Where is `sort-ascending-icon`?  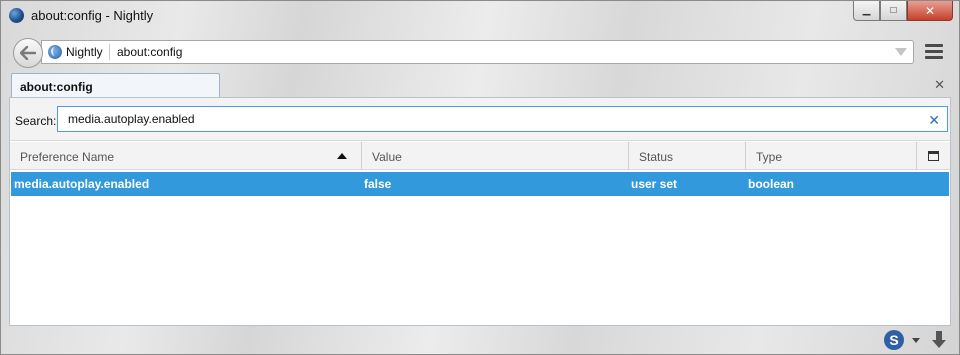
sort-ascending-icon is located at coordinates (342, 156).